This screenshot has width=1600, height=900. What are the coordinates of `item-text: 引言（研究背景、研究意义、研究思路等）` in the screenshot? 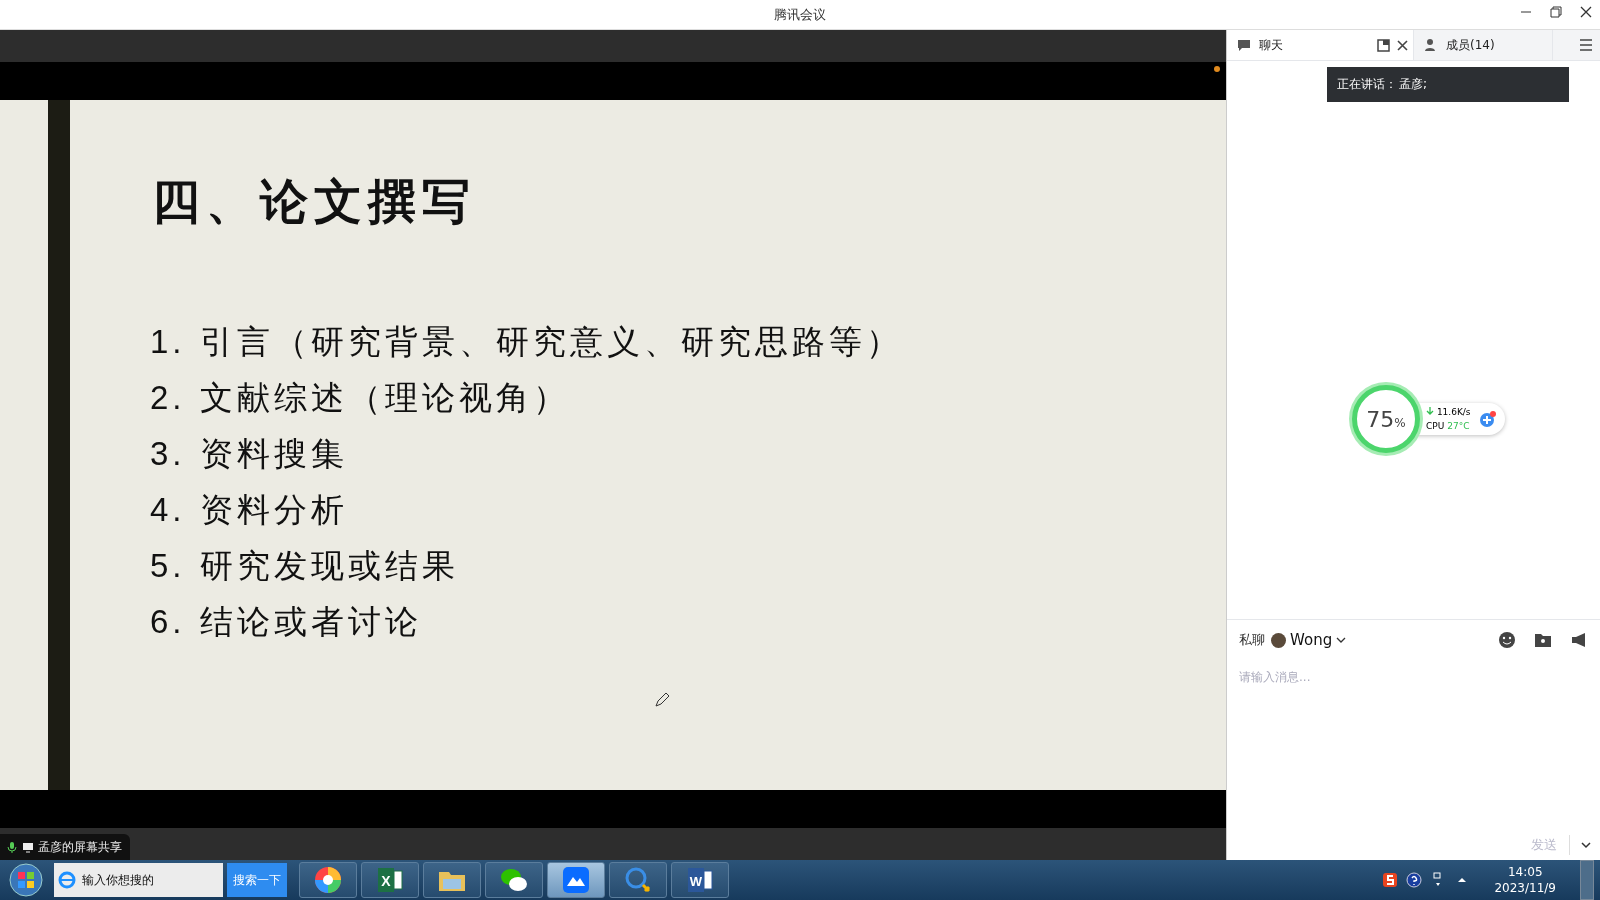 It's located at (551, 342).